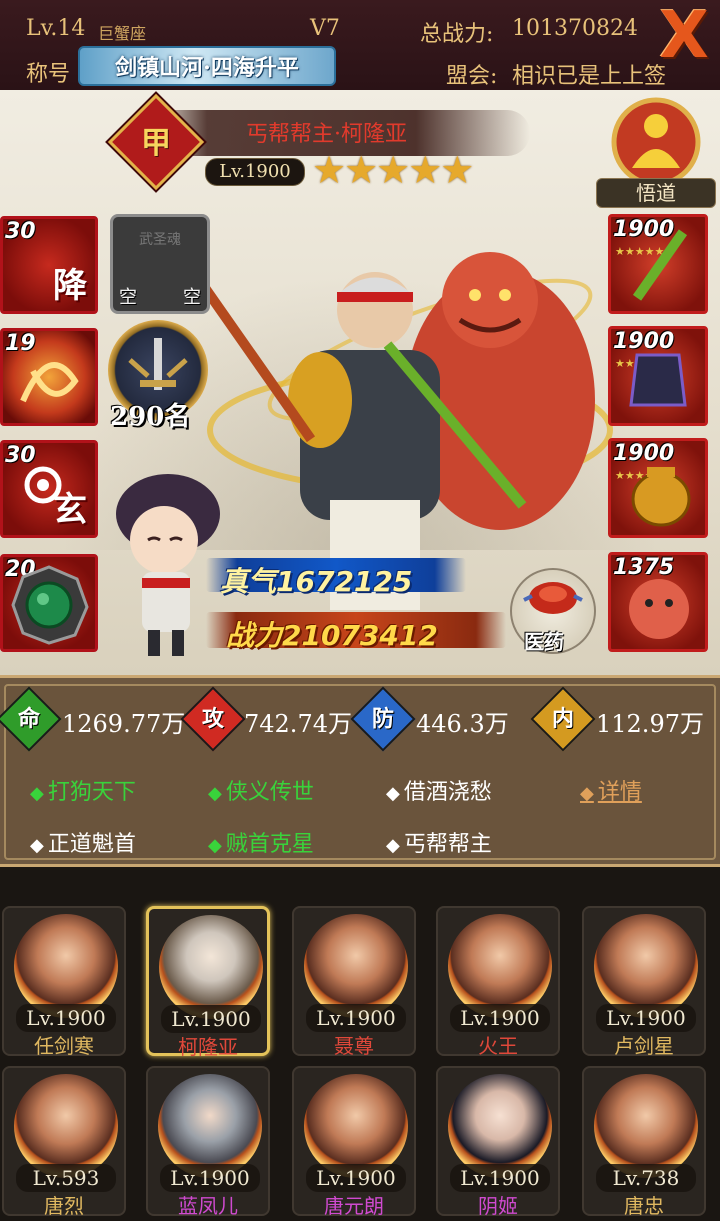  Describe the element at coordinates (650, 724) in the screenshot. I see `inner-power-value: 112.97万` at that location.